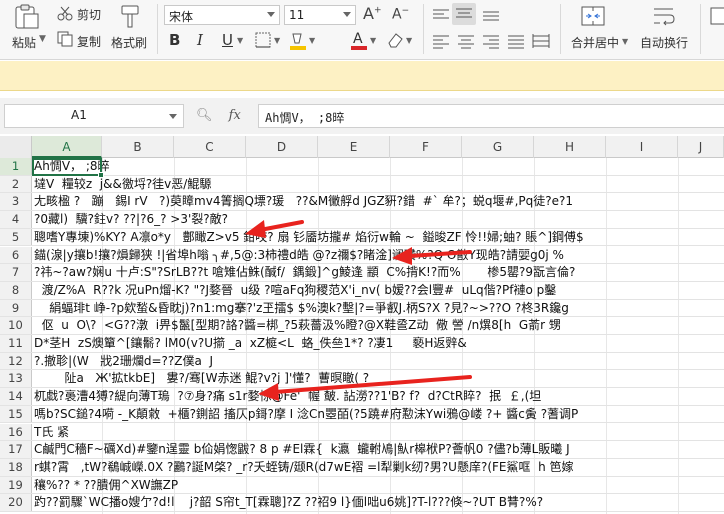 The image size is (724, 514). Describe the element at coordinates (129, 42) in the screenshot. I see `format-painter-button: 格式刷` at that location.